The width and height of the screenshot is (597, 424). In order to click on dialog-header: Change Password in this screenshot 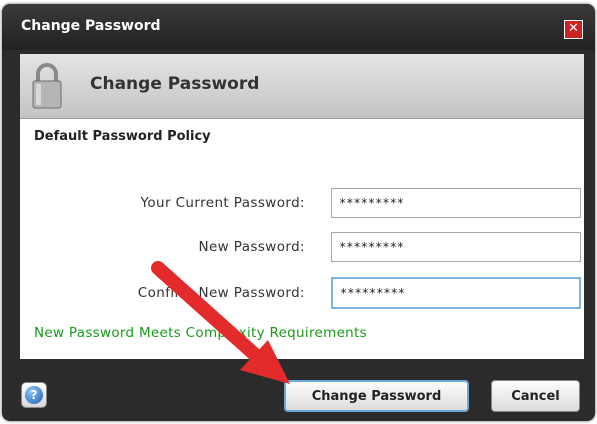, I will do `click(302, 86)`.